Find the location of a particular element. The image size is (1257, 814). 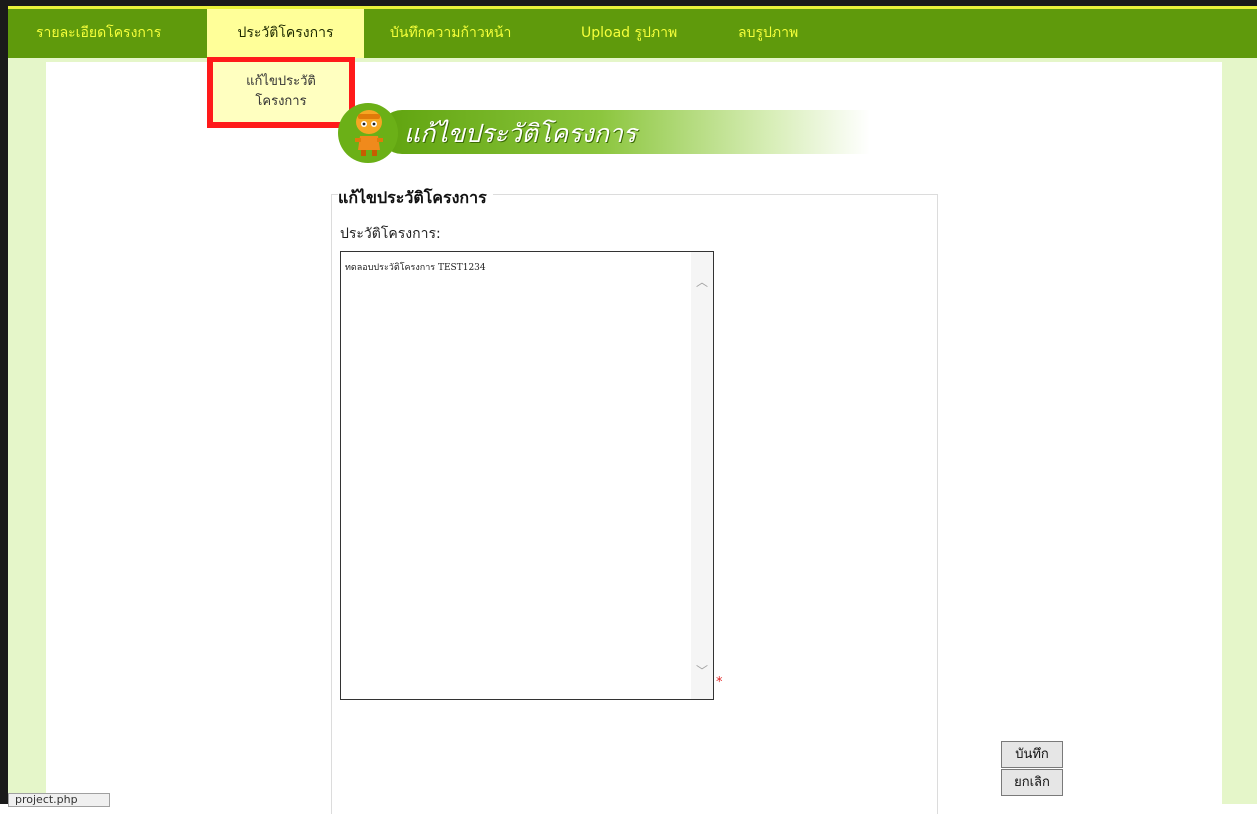

dropdown-item-label-line2: โครงการ is located at coordinates (281, 101).